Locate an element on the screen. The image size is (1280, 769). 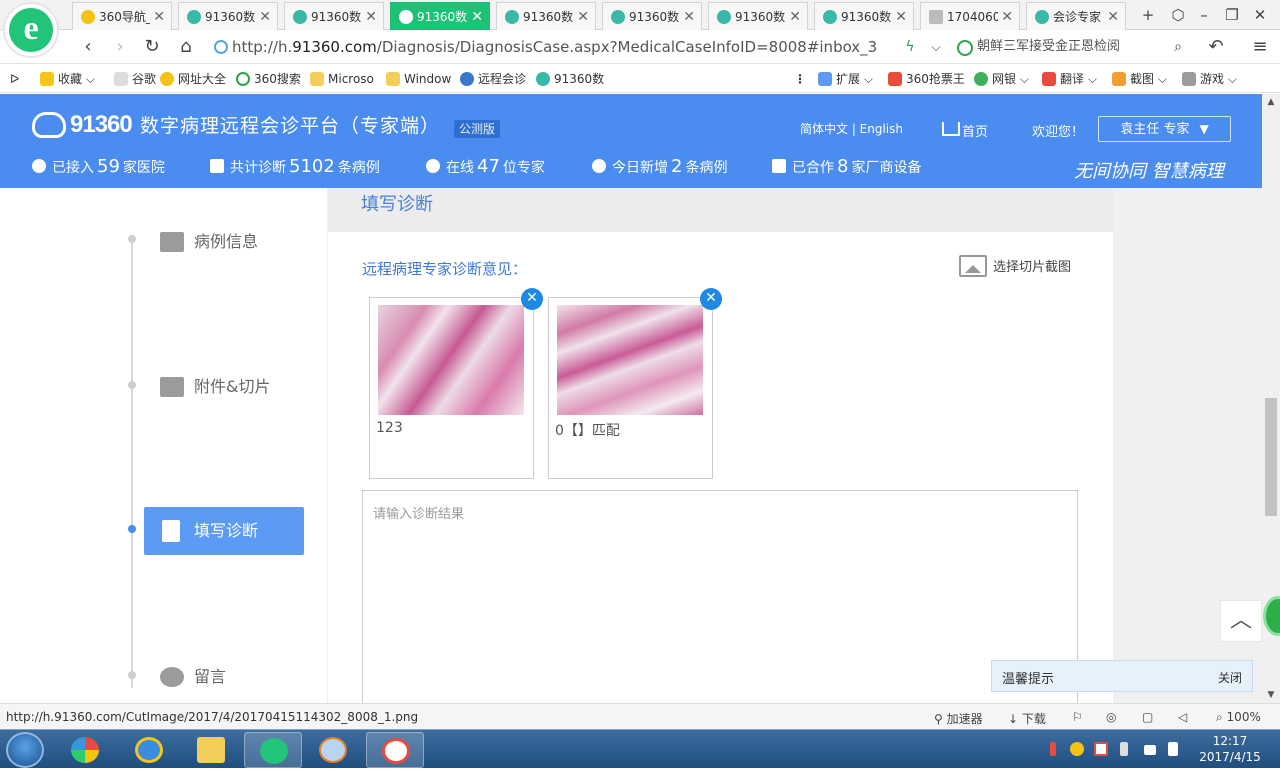
home-link: 首页 is located at coordinates (965, 130).